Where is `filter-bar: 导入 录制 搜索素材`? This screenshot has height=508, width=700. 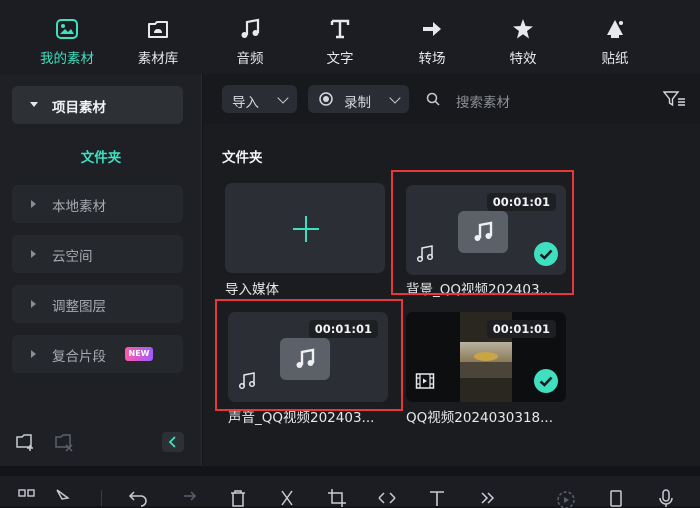 filter-bar: 导入 录制 搜索素材 is located at coordinates (451, 99).